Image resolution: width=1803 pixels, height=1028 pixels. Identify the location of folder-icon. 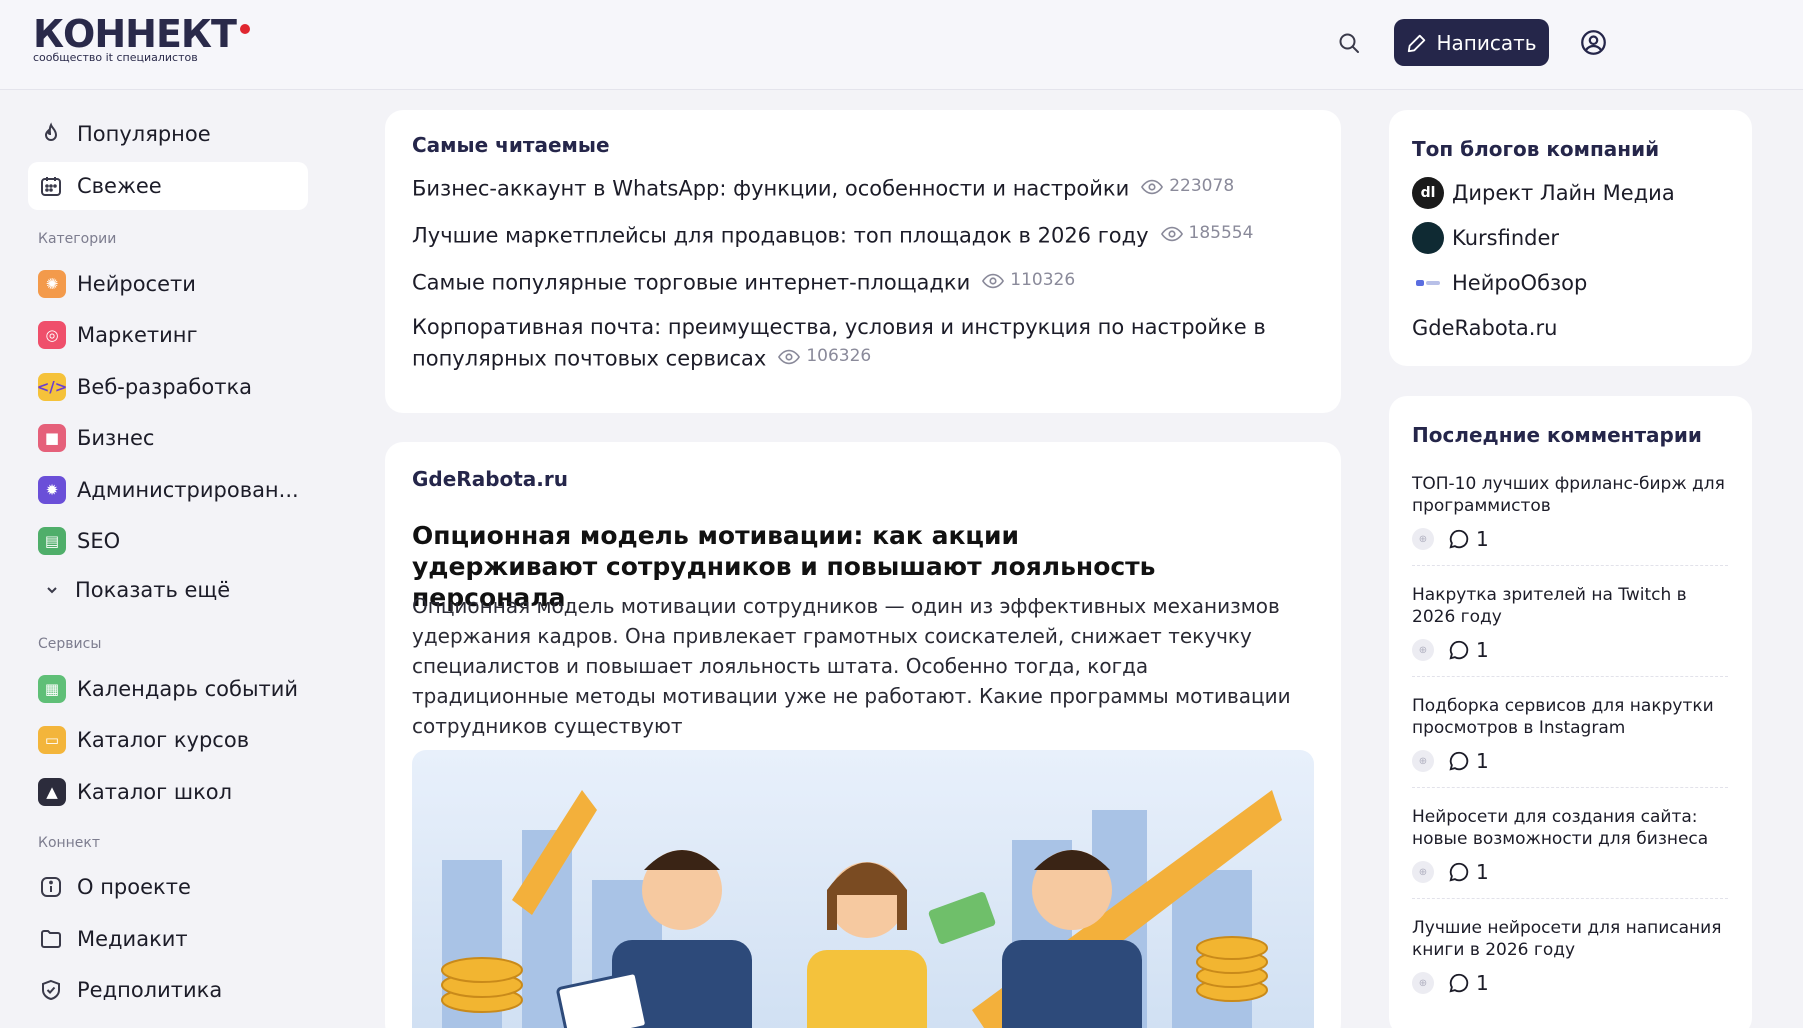
(51, 939).